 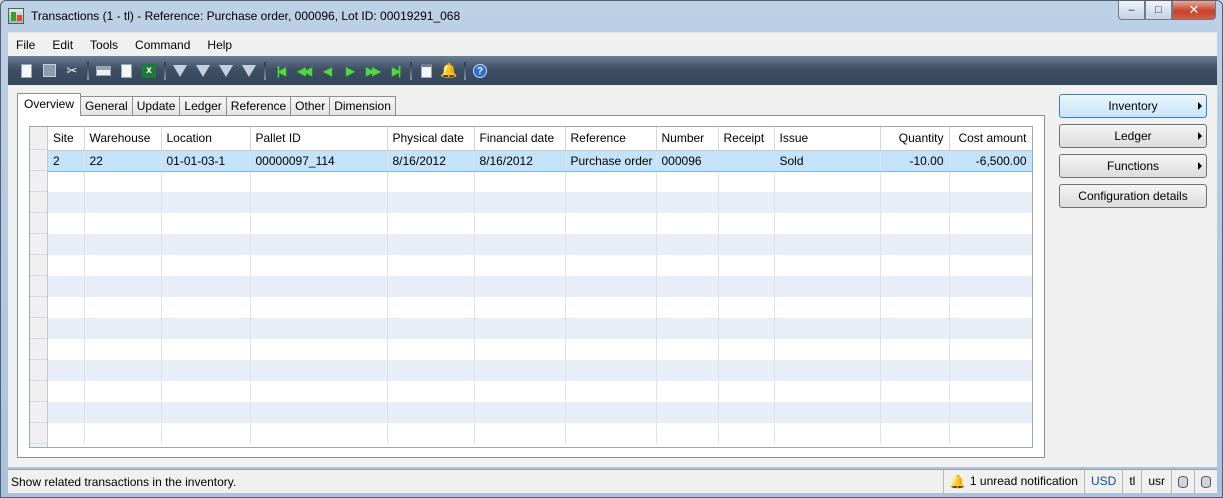 What do you see at coordinates (203, 71) in the screenshot?
I see `filter-by-selection-button` at bounding box center [203, 71].